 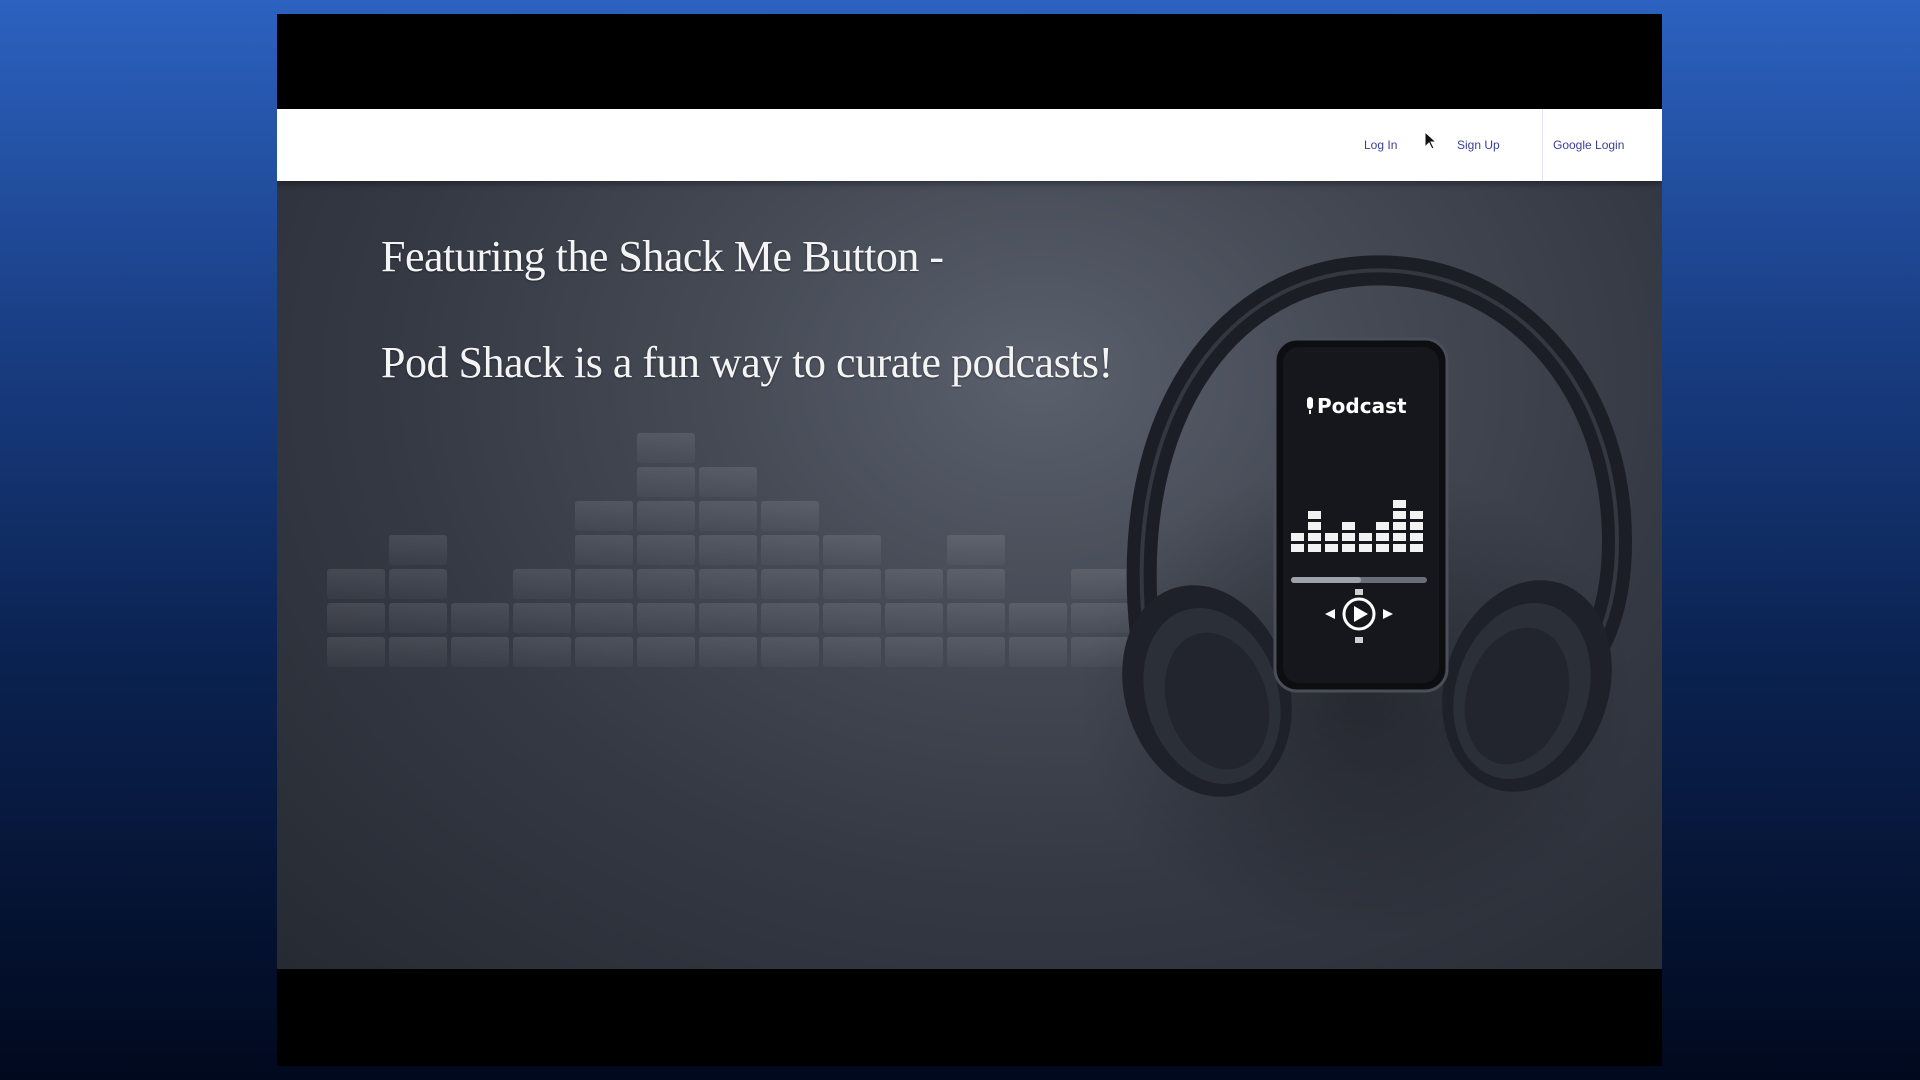 What do you see at coordinates (1361, 515) in the screenshot?
I see `phone-image: Podcast` at bounding box center [1361, 515].